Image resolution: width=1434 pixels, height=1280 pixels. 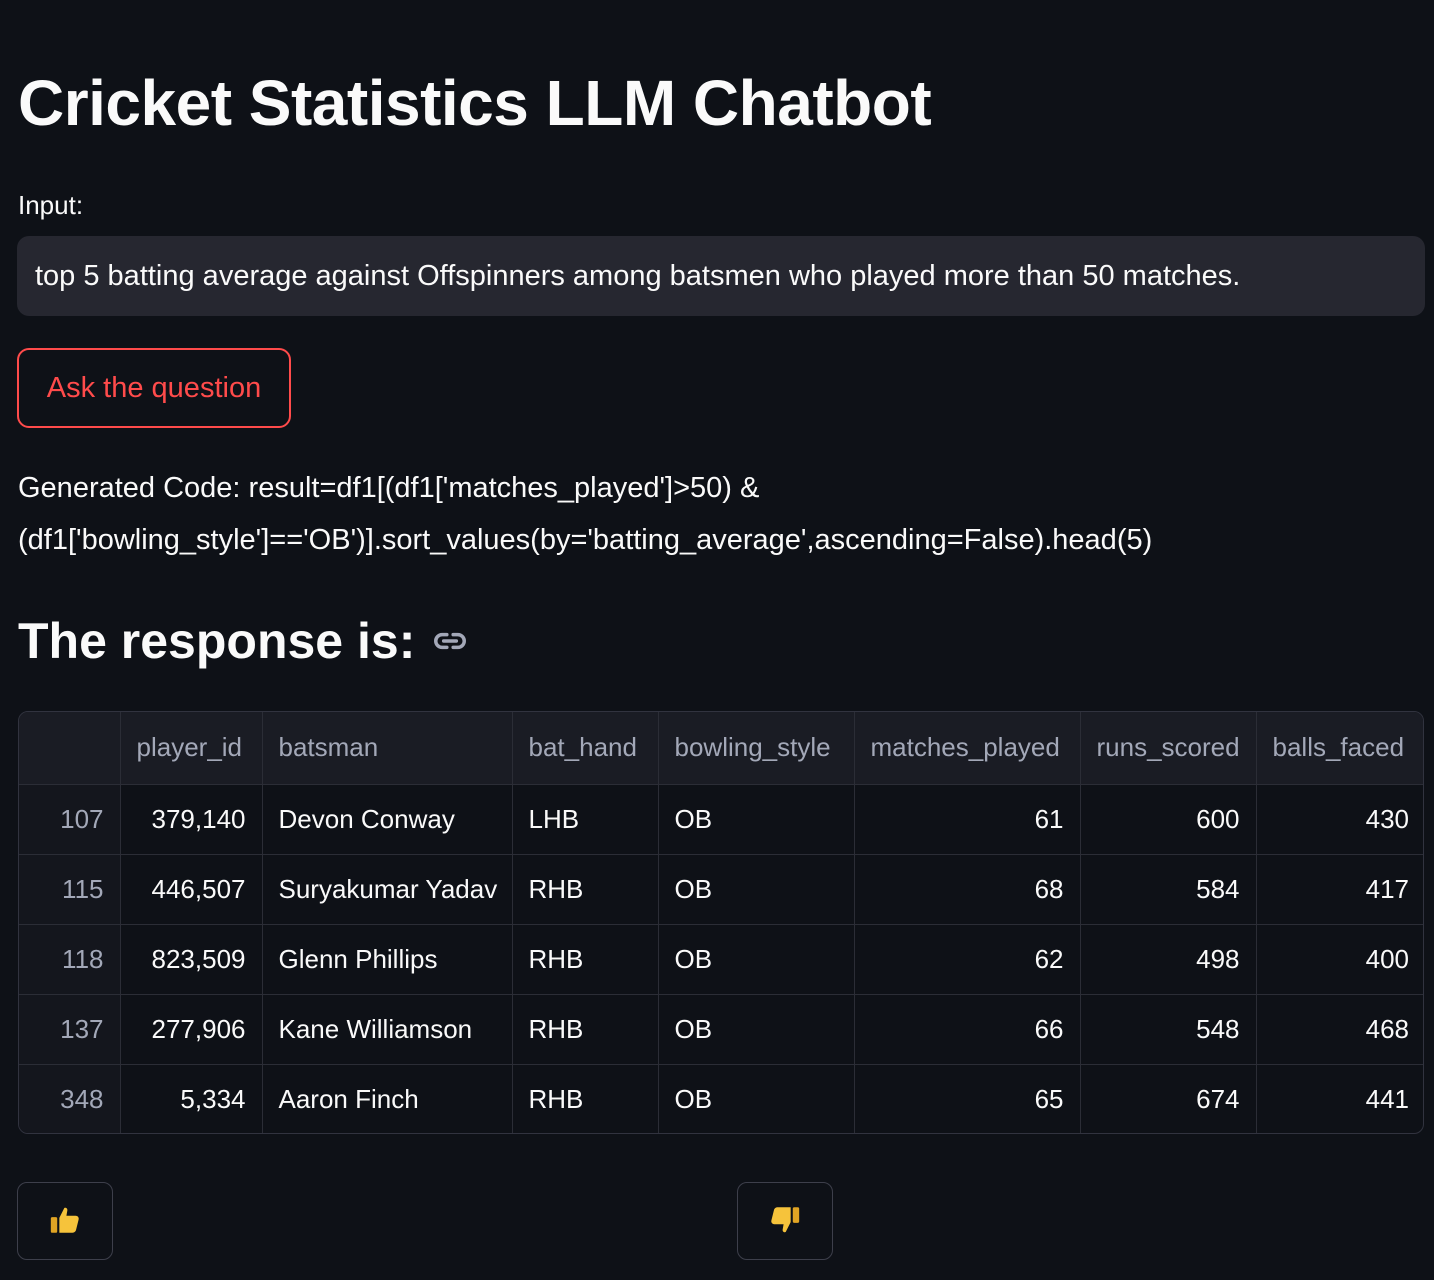 What do you see at coordinates (1339, 1098) in the screenshot?
I see `cell-balls-faced: 441` at bounding box center [1339, 1098].